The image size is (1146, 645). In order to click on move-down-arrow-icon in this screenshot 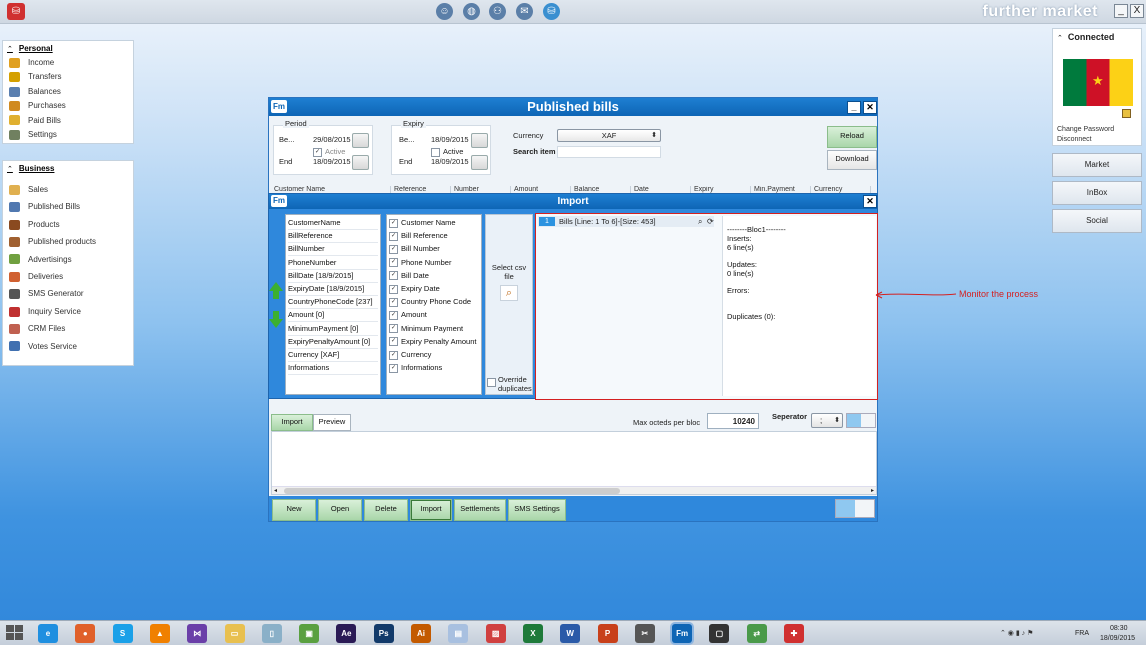, I will do `click(276, 320)`.